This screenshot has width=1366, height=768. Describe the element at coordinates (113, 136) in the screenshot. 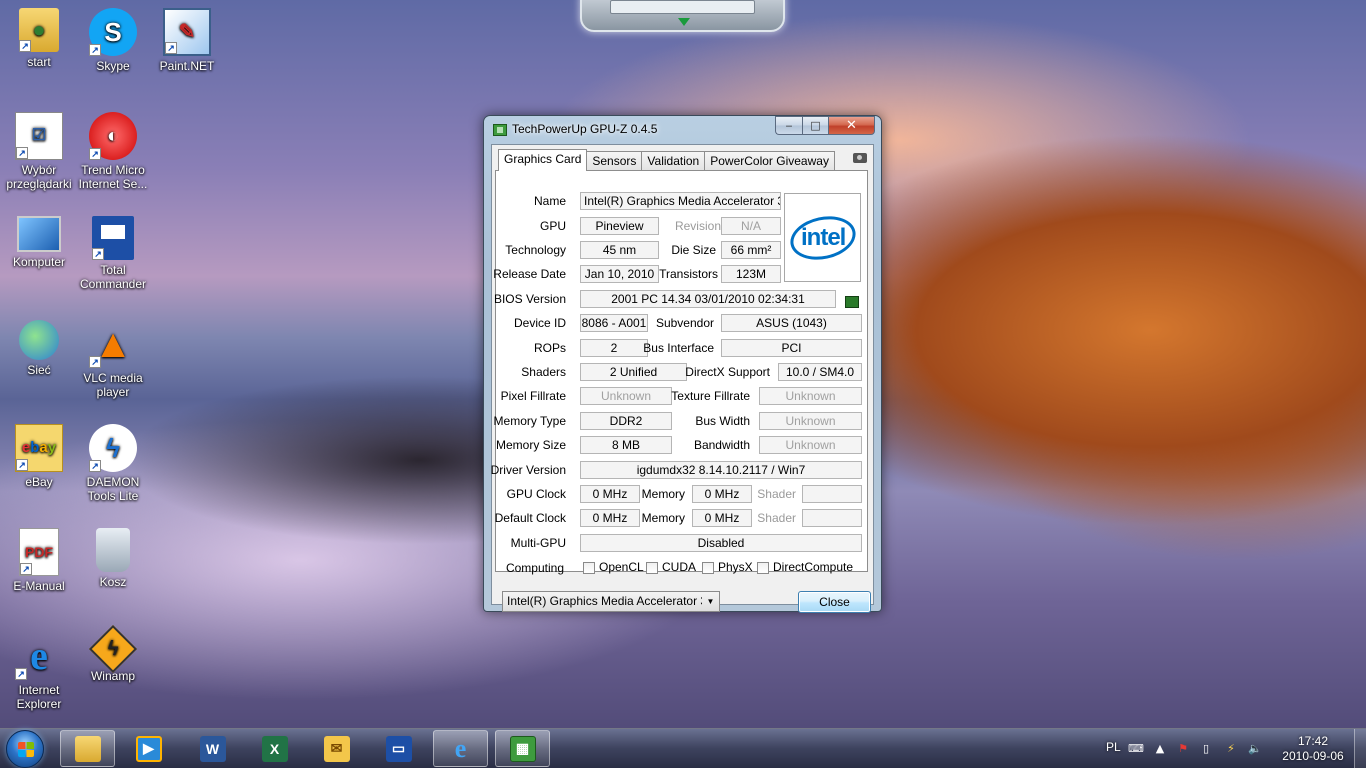

I see `trend-micro-icon: ◐ ↗` at that location.